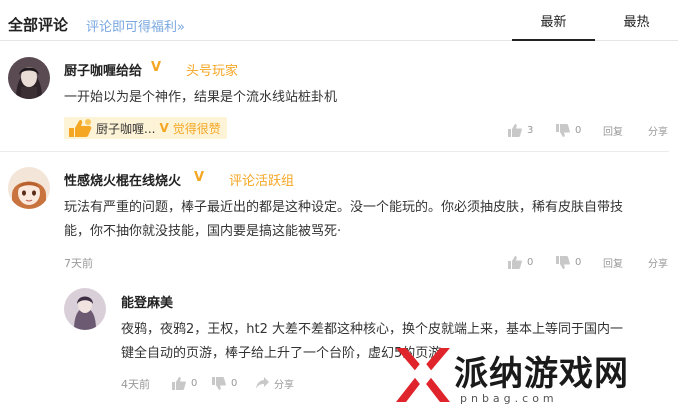 Image resolution: width=679 pixels, height=407 pixels. Describe the element at coordinates (234, 383) in the screenshot. I see `dislike-count: 0` at that location.